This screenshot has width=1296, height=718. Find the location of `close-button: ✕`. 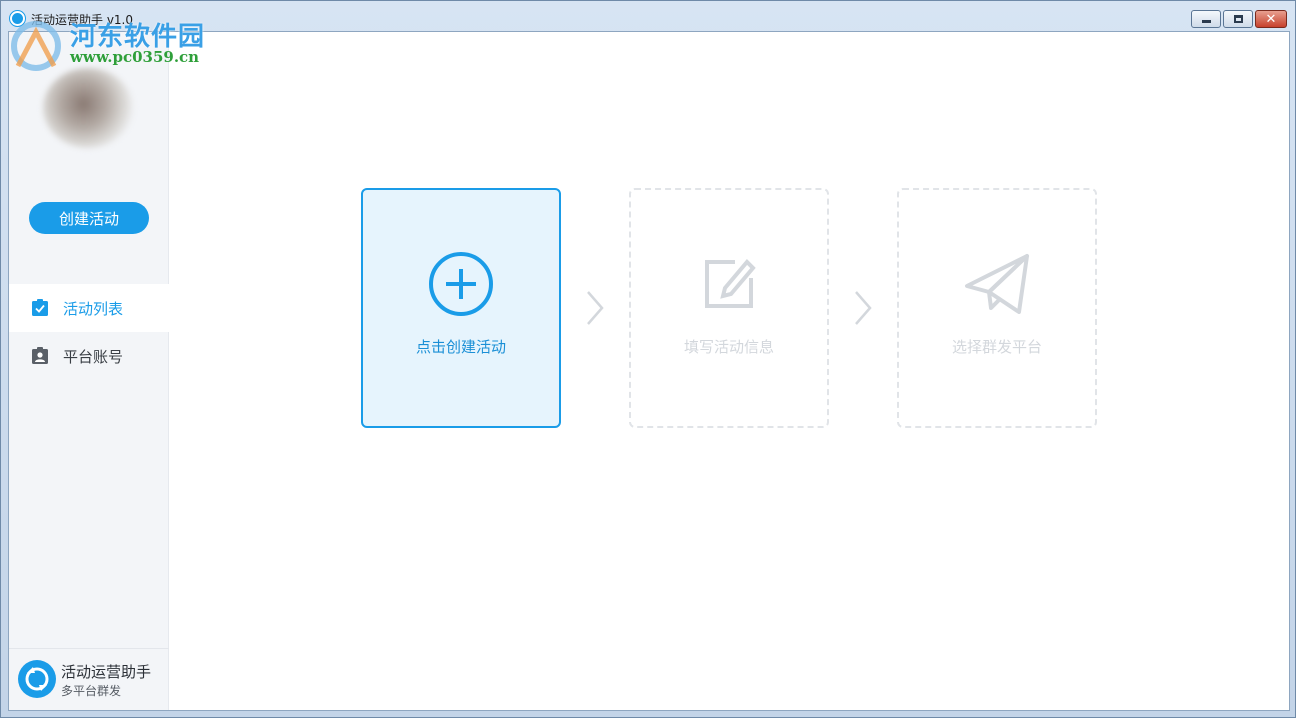

close-button: ✕ is located at coordinates (1271, 19).